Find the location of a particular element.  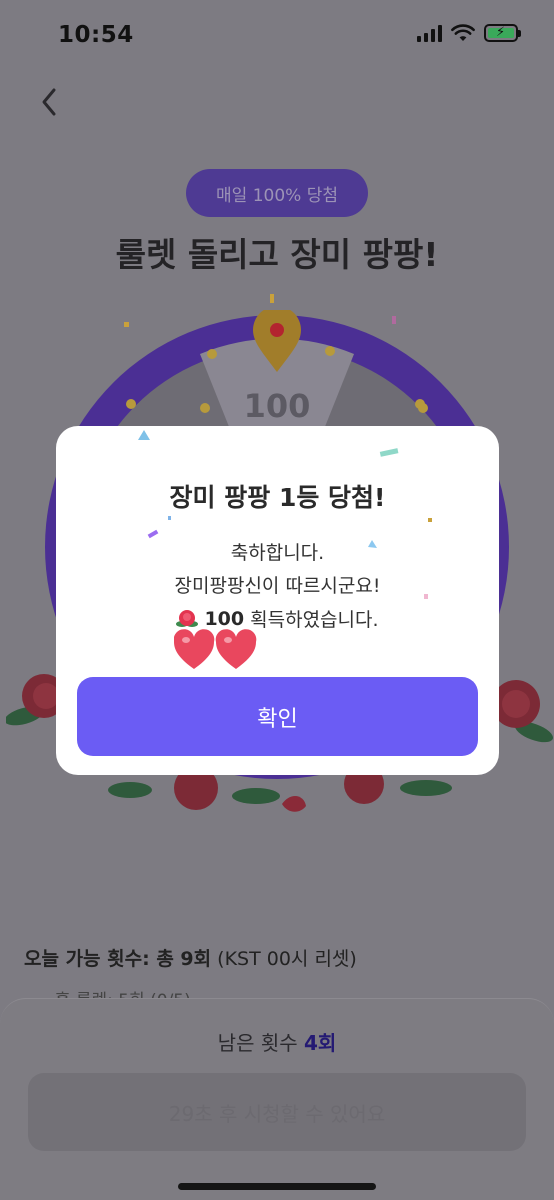

status-time: 10:54 is located at coordinates (96, 35).